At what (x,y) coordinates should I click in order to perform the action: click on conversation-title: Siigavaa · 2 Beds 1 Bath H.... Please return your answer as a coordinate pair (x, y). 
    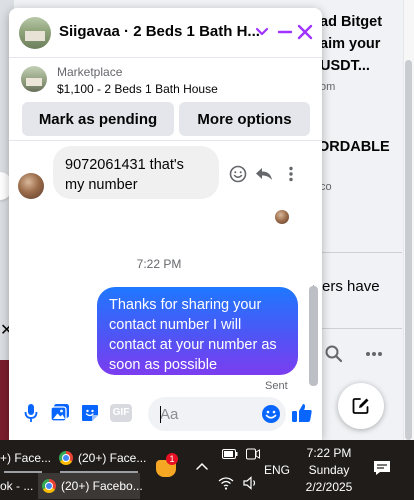
    Looking at the image, I should click on (159, 31).